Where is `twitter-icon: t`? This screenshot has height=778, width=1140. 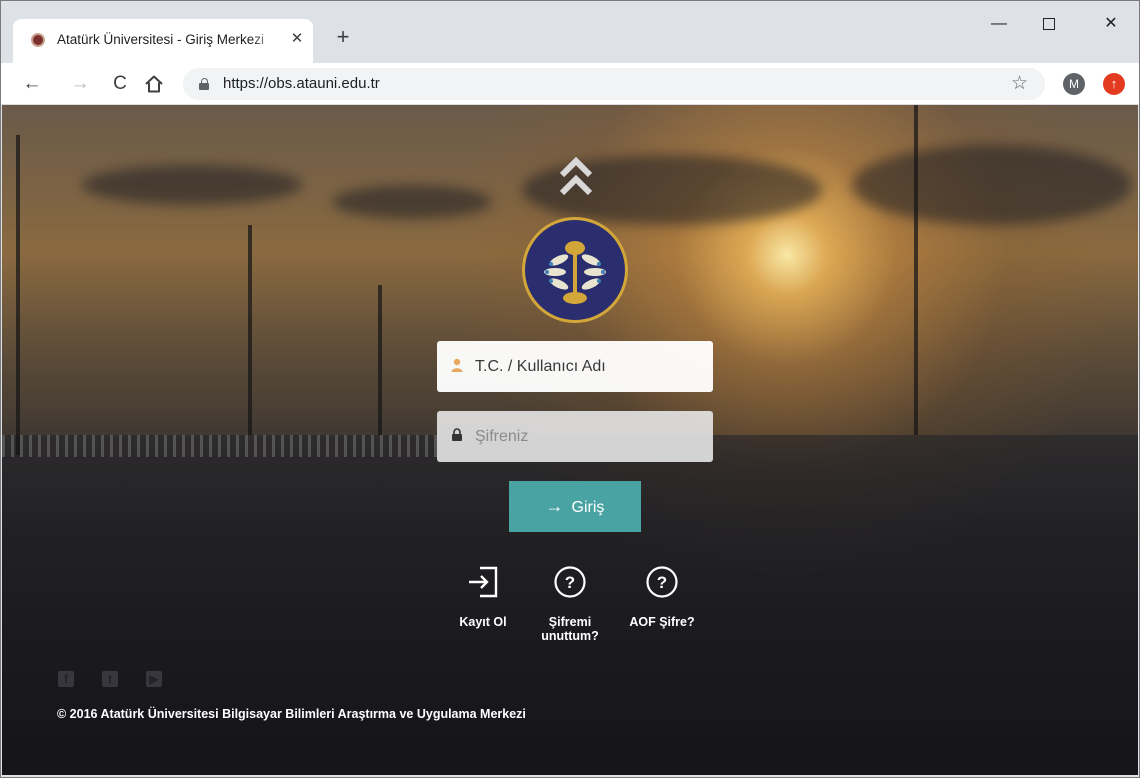
twitter-icon: t is located at coordinates (110, 679).